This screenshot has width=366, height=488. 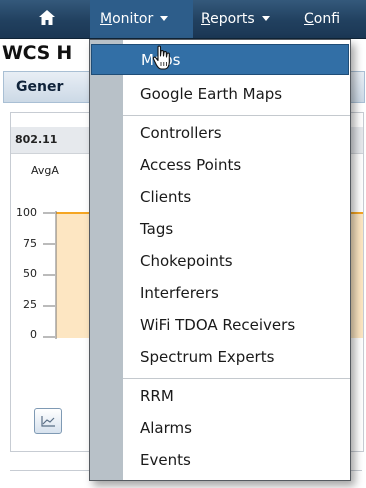 What do you see at coordinates (236, 261) in the screenshot?
I see `menu-item-chokepoints: Chokepoints` at bounding box center [236, 261].